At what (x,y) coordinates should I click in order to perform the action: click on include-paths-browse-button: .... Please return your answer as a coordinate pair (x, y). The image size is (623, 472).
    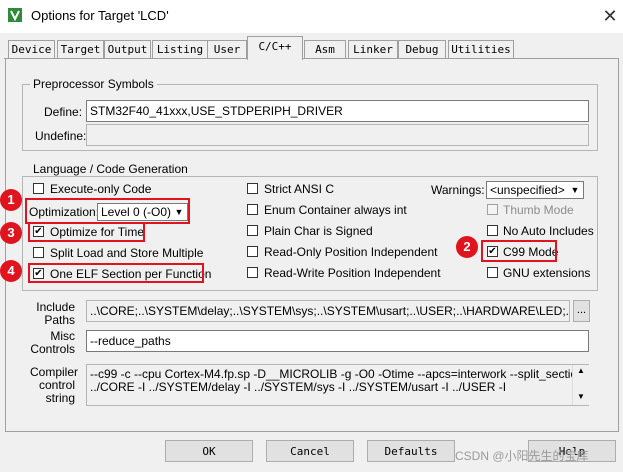
    Looking at the image, I should click on (581, 311).